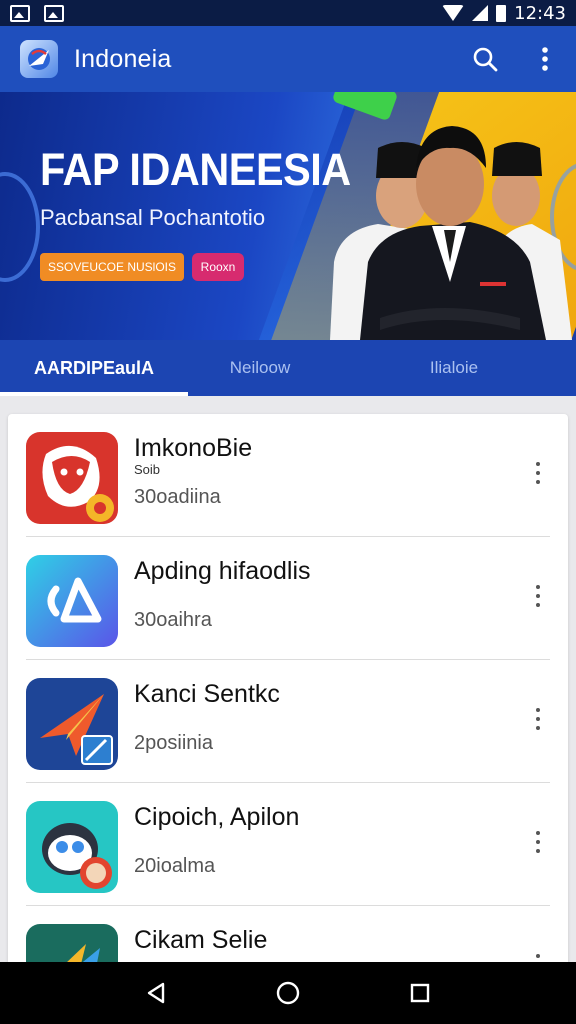 Image resolution: width=576 pixels, height=1024 pixels. Describe the element at coordinates (480, 13) in the screenshot. I see `signal-icon` at that location.